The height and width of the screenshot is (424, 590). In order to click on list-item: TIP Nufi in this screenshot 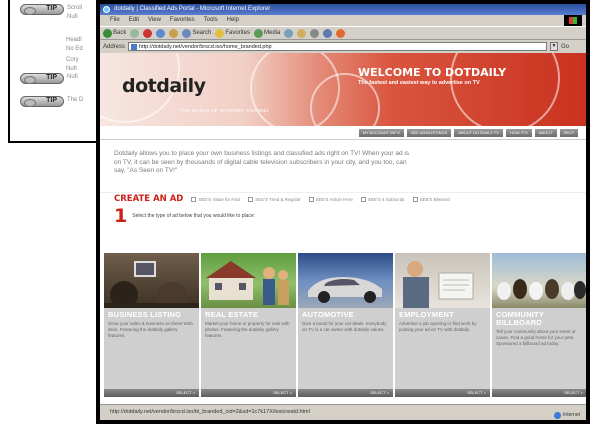, I will do `click(61, 78)`.